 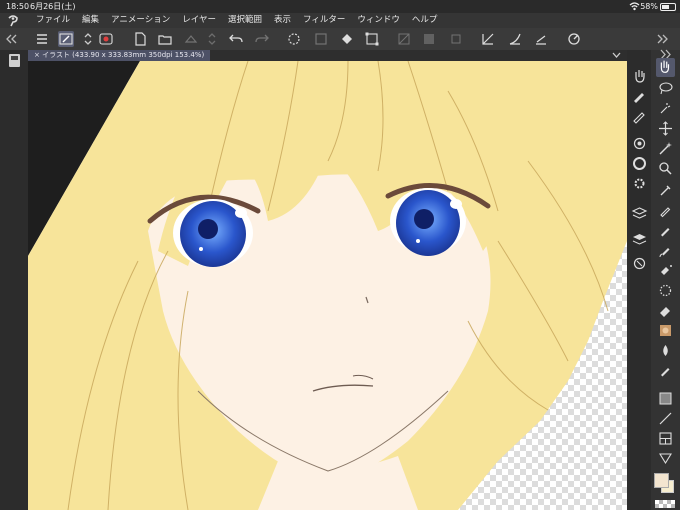 What do you see at coordinates (404, 39) in the screenshot?
I see `deselect-icon` at bounding box center [404, 39].